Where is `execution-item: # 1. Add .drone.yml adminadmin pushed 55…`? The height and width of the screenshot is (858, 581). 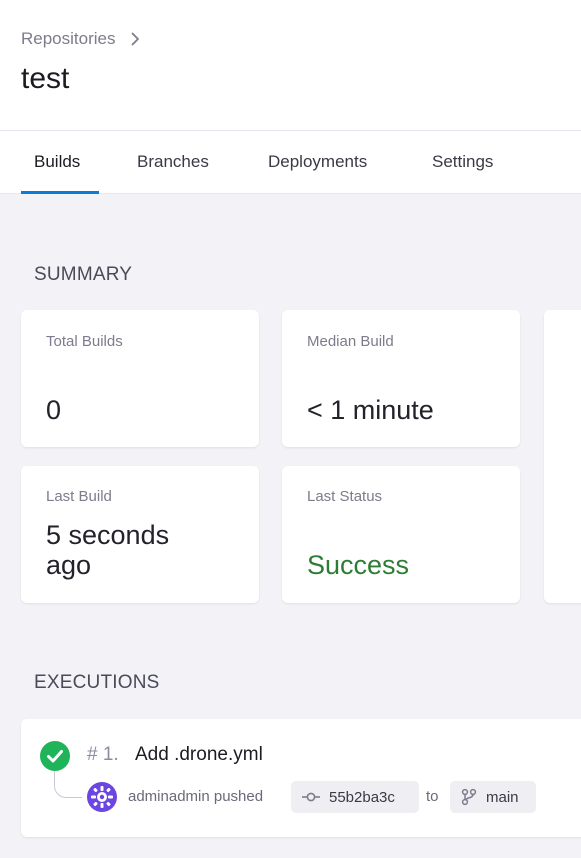
execution-item: # 1. Add .drone.yml adminadmin pushed 55… is located at coordinates (301, 778).